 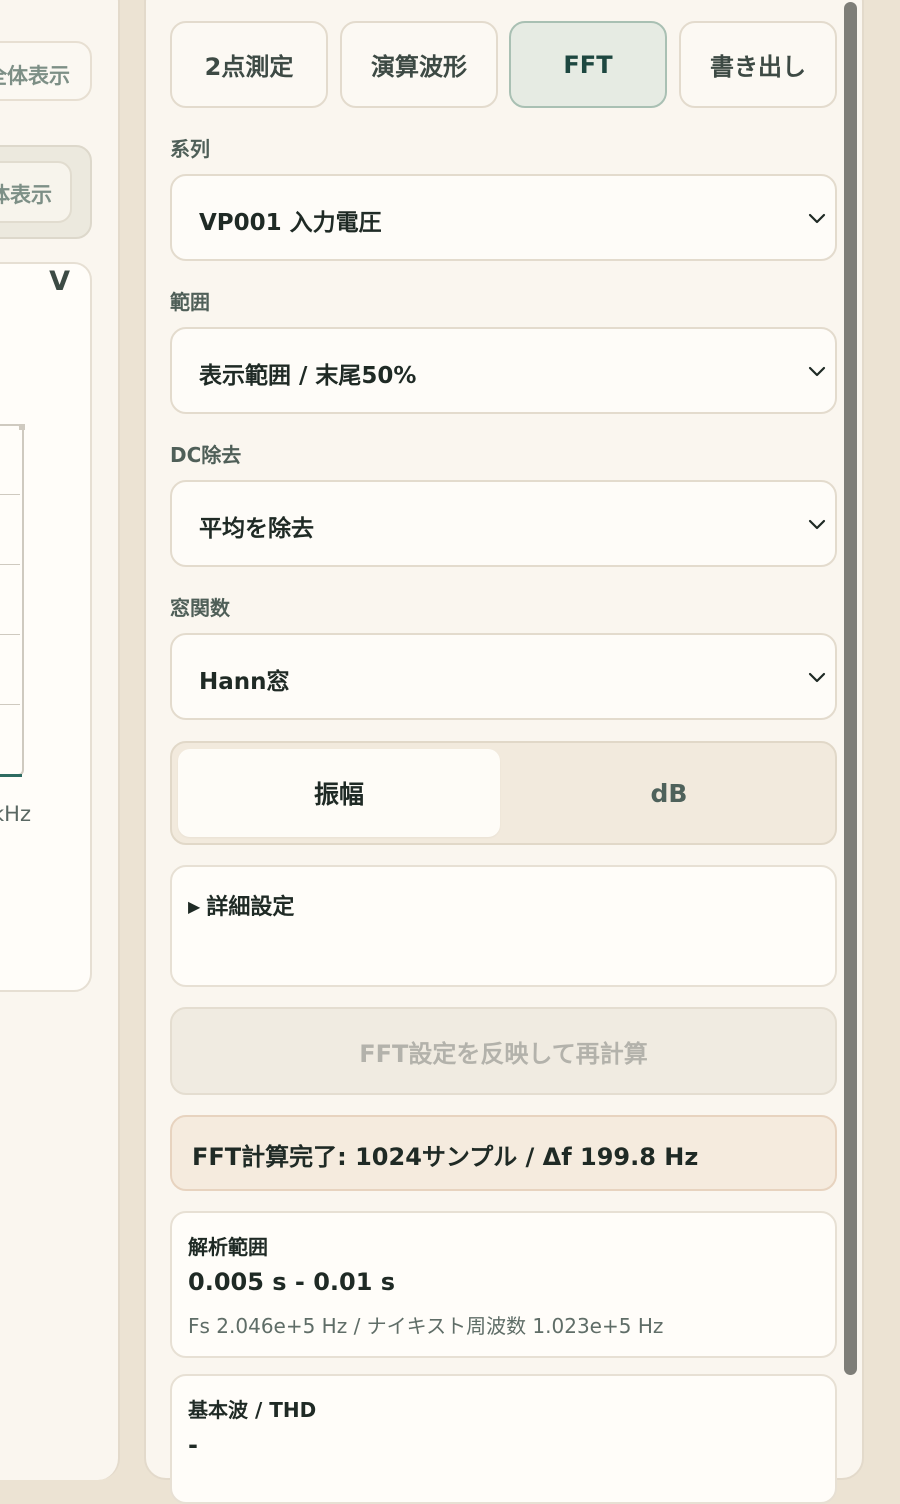 What do you see at coordinates (252, 1410) in the screenshot?
I see `fundamental-thd-title: 基本波 / THD` at bounding box center [252, 1410].